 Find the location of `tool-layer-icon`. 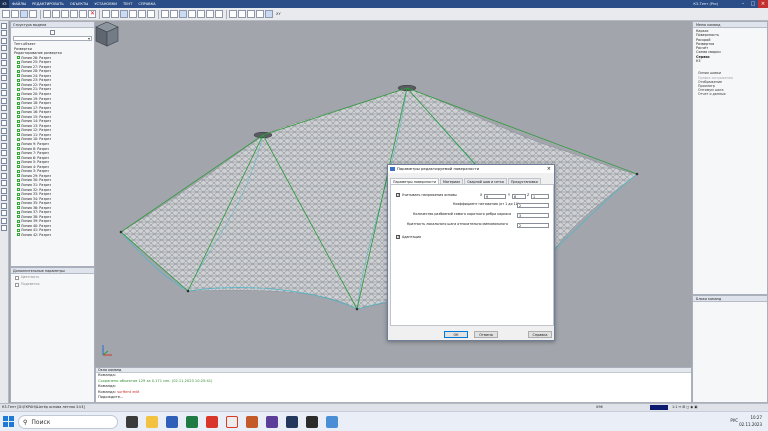

tool-layer-icon is located at coordinates (4, 205).